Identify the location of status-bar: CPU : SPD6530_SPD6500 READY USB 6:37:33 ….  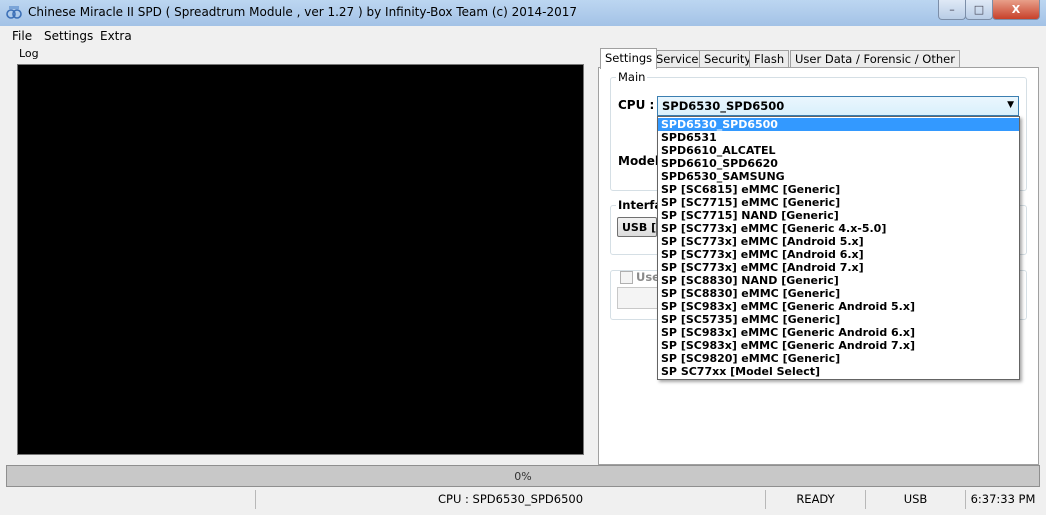
(523, 500).